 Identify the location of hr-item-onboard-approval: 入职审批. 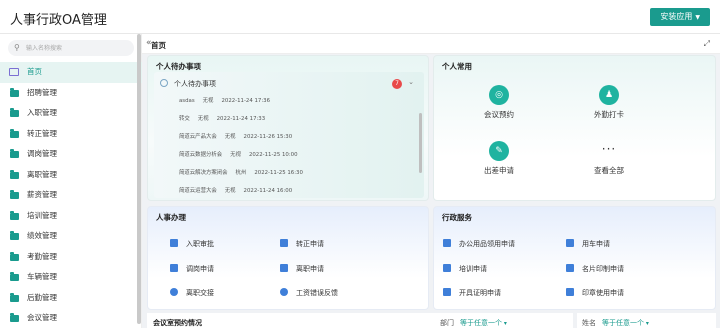
(192, 244).